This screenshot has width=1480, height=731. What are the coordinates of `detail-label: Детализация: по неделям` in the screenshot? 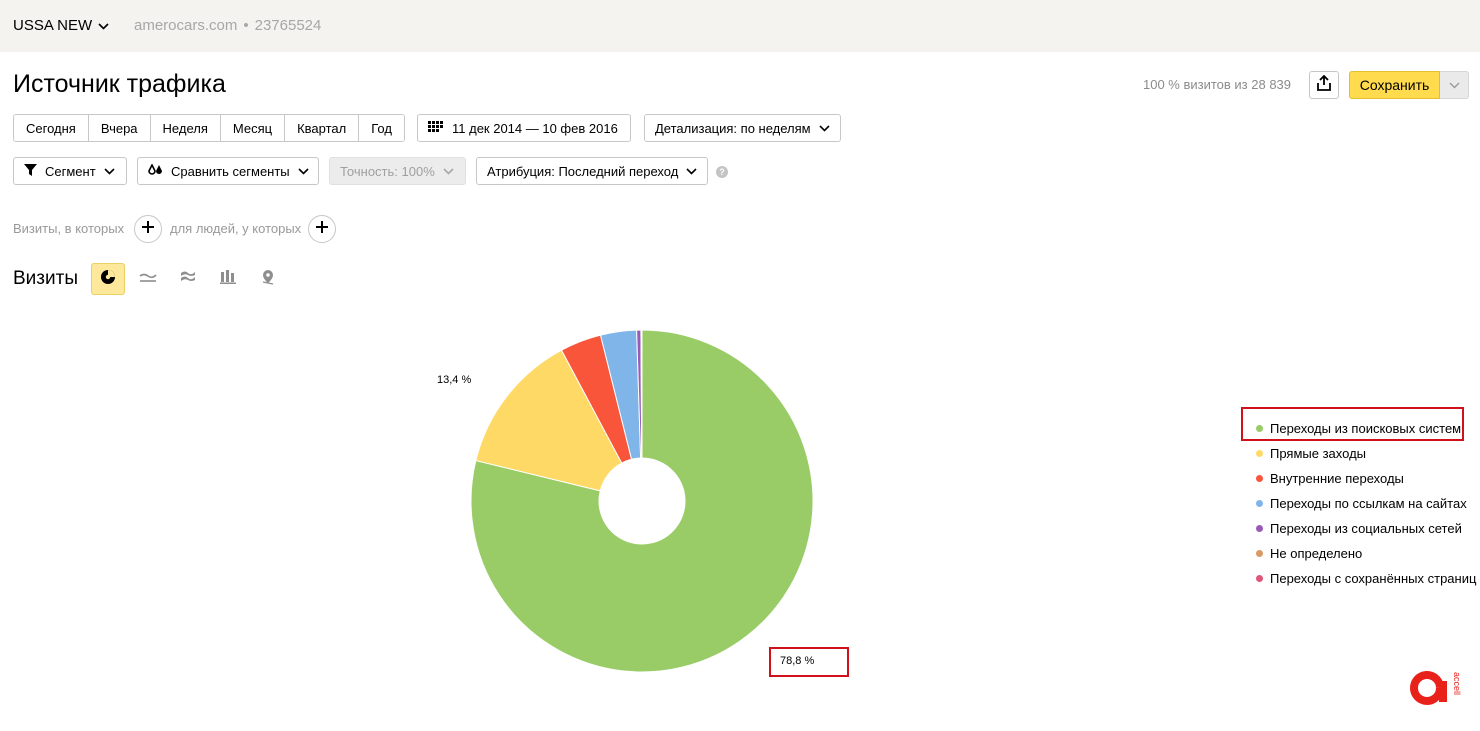 It's located at (733, 128).